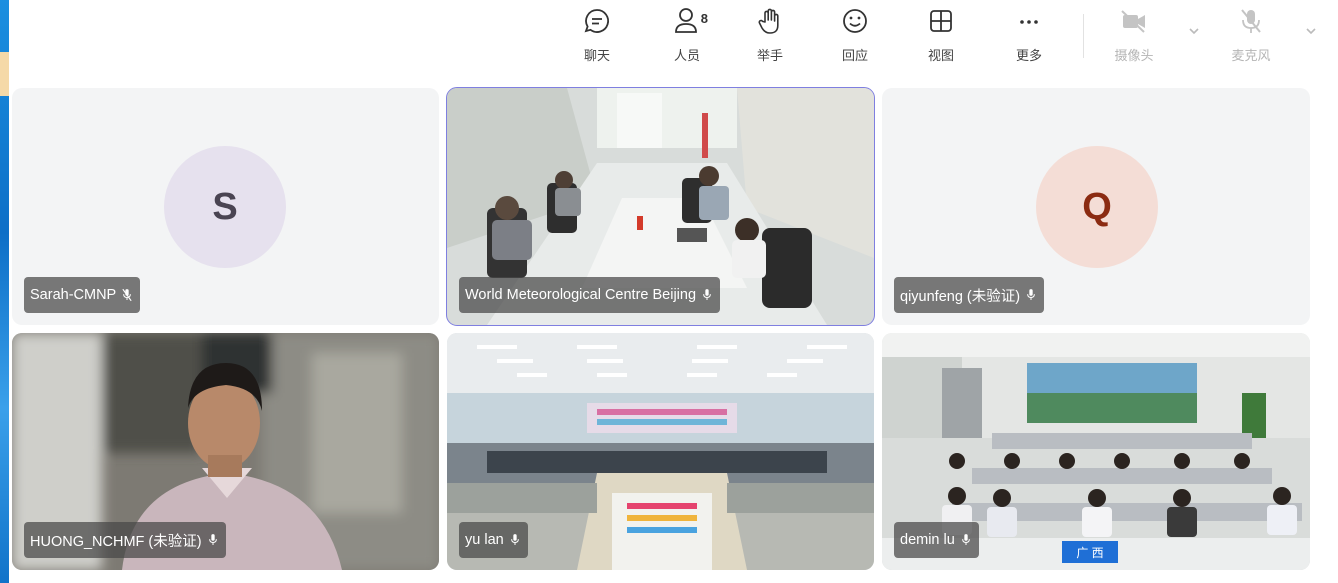 This screenshot has width=1338, height=583. I want to click on microphone-label: 麦克风, so click(1251, 55).